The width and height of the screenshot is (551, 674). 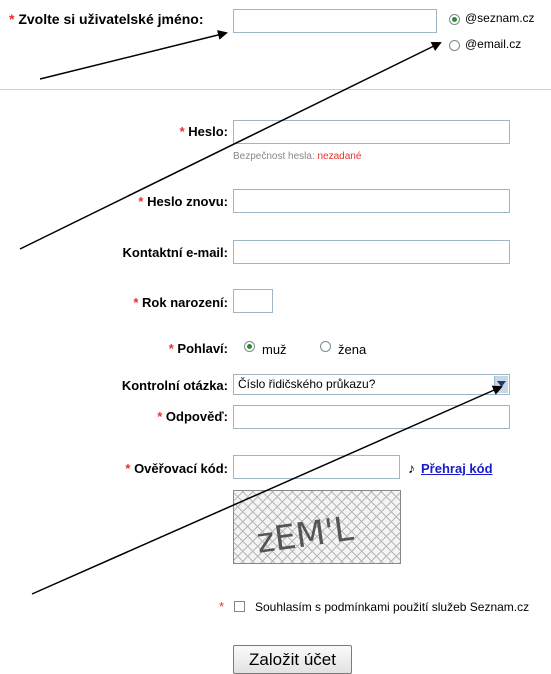 What do you see at coordinates (133, 55) in the screenshot?
I see `arrow-to-username-input` at bounding box center [133, 55].